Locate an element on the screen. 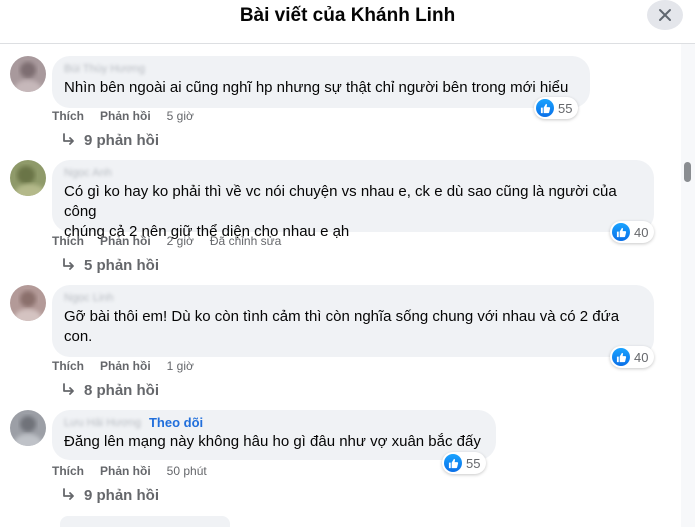 The width and height of the screenshot is (695, 527). view-replies-link: 8 phản hồi is located at coordinates (110, 390).